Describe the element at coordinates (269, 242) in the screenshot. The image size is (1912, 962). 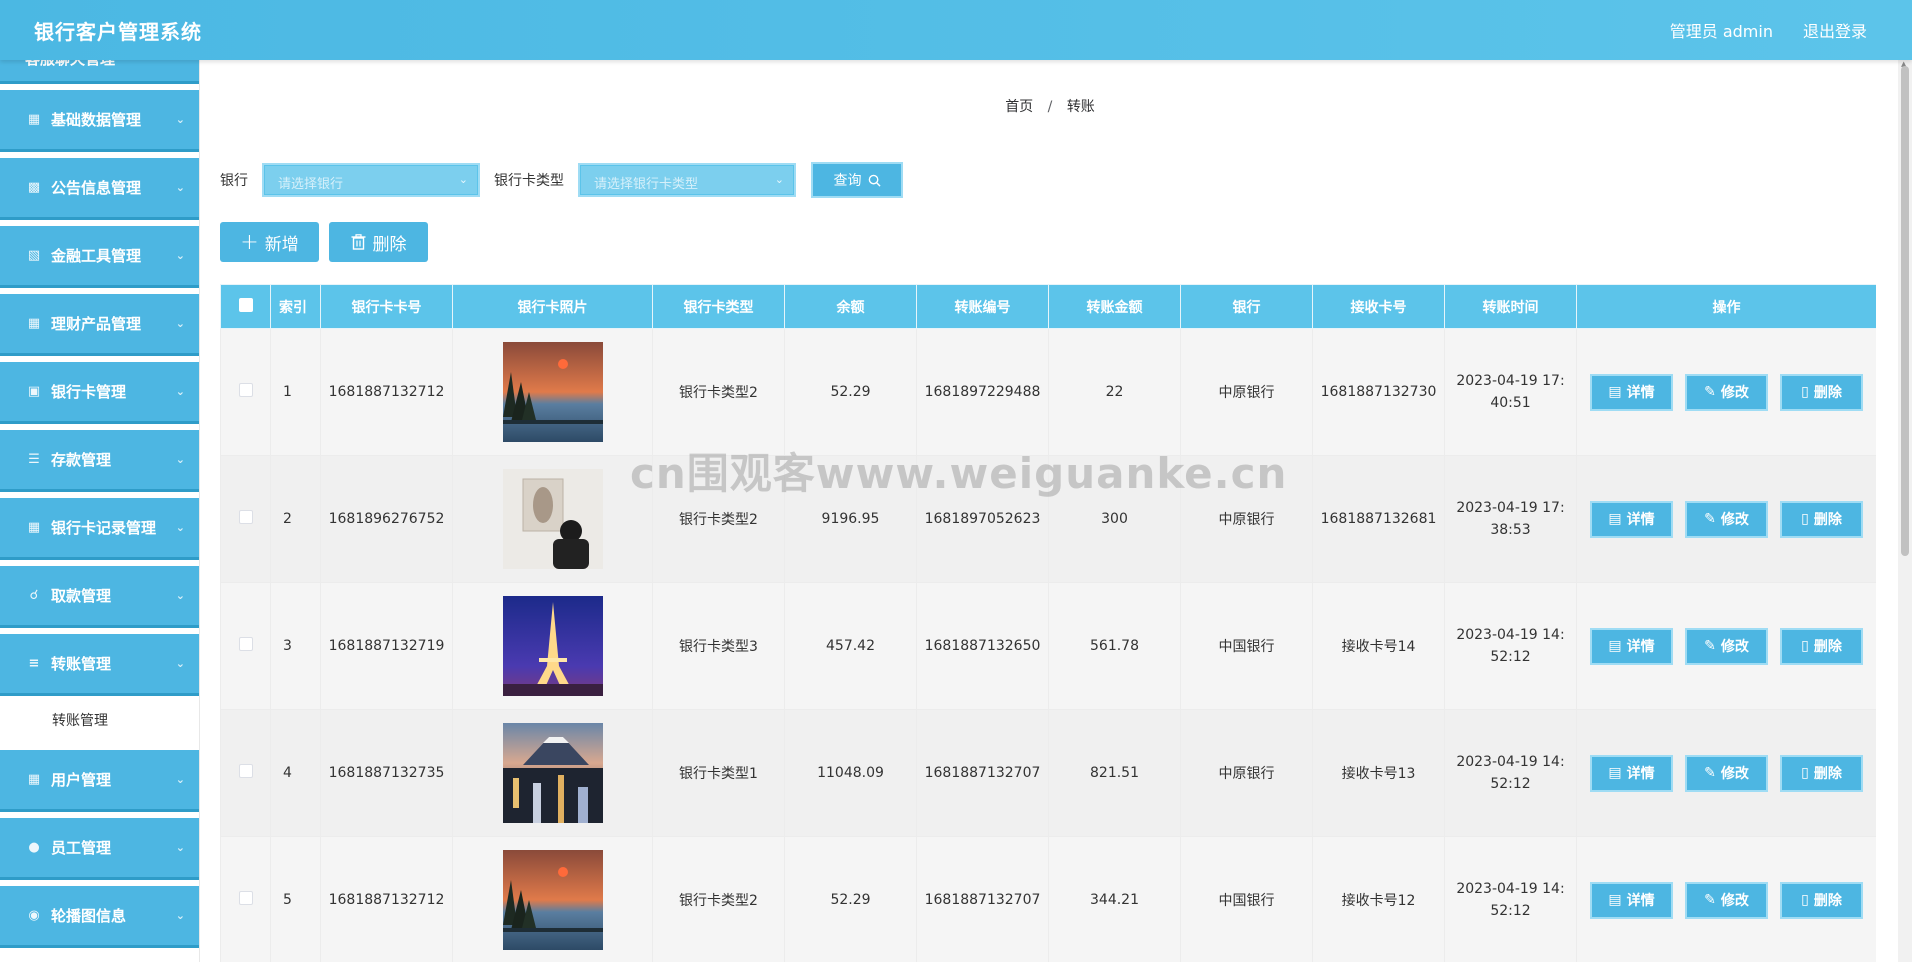
I see `add-button: + 新增` at that location.